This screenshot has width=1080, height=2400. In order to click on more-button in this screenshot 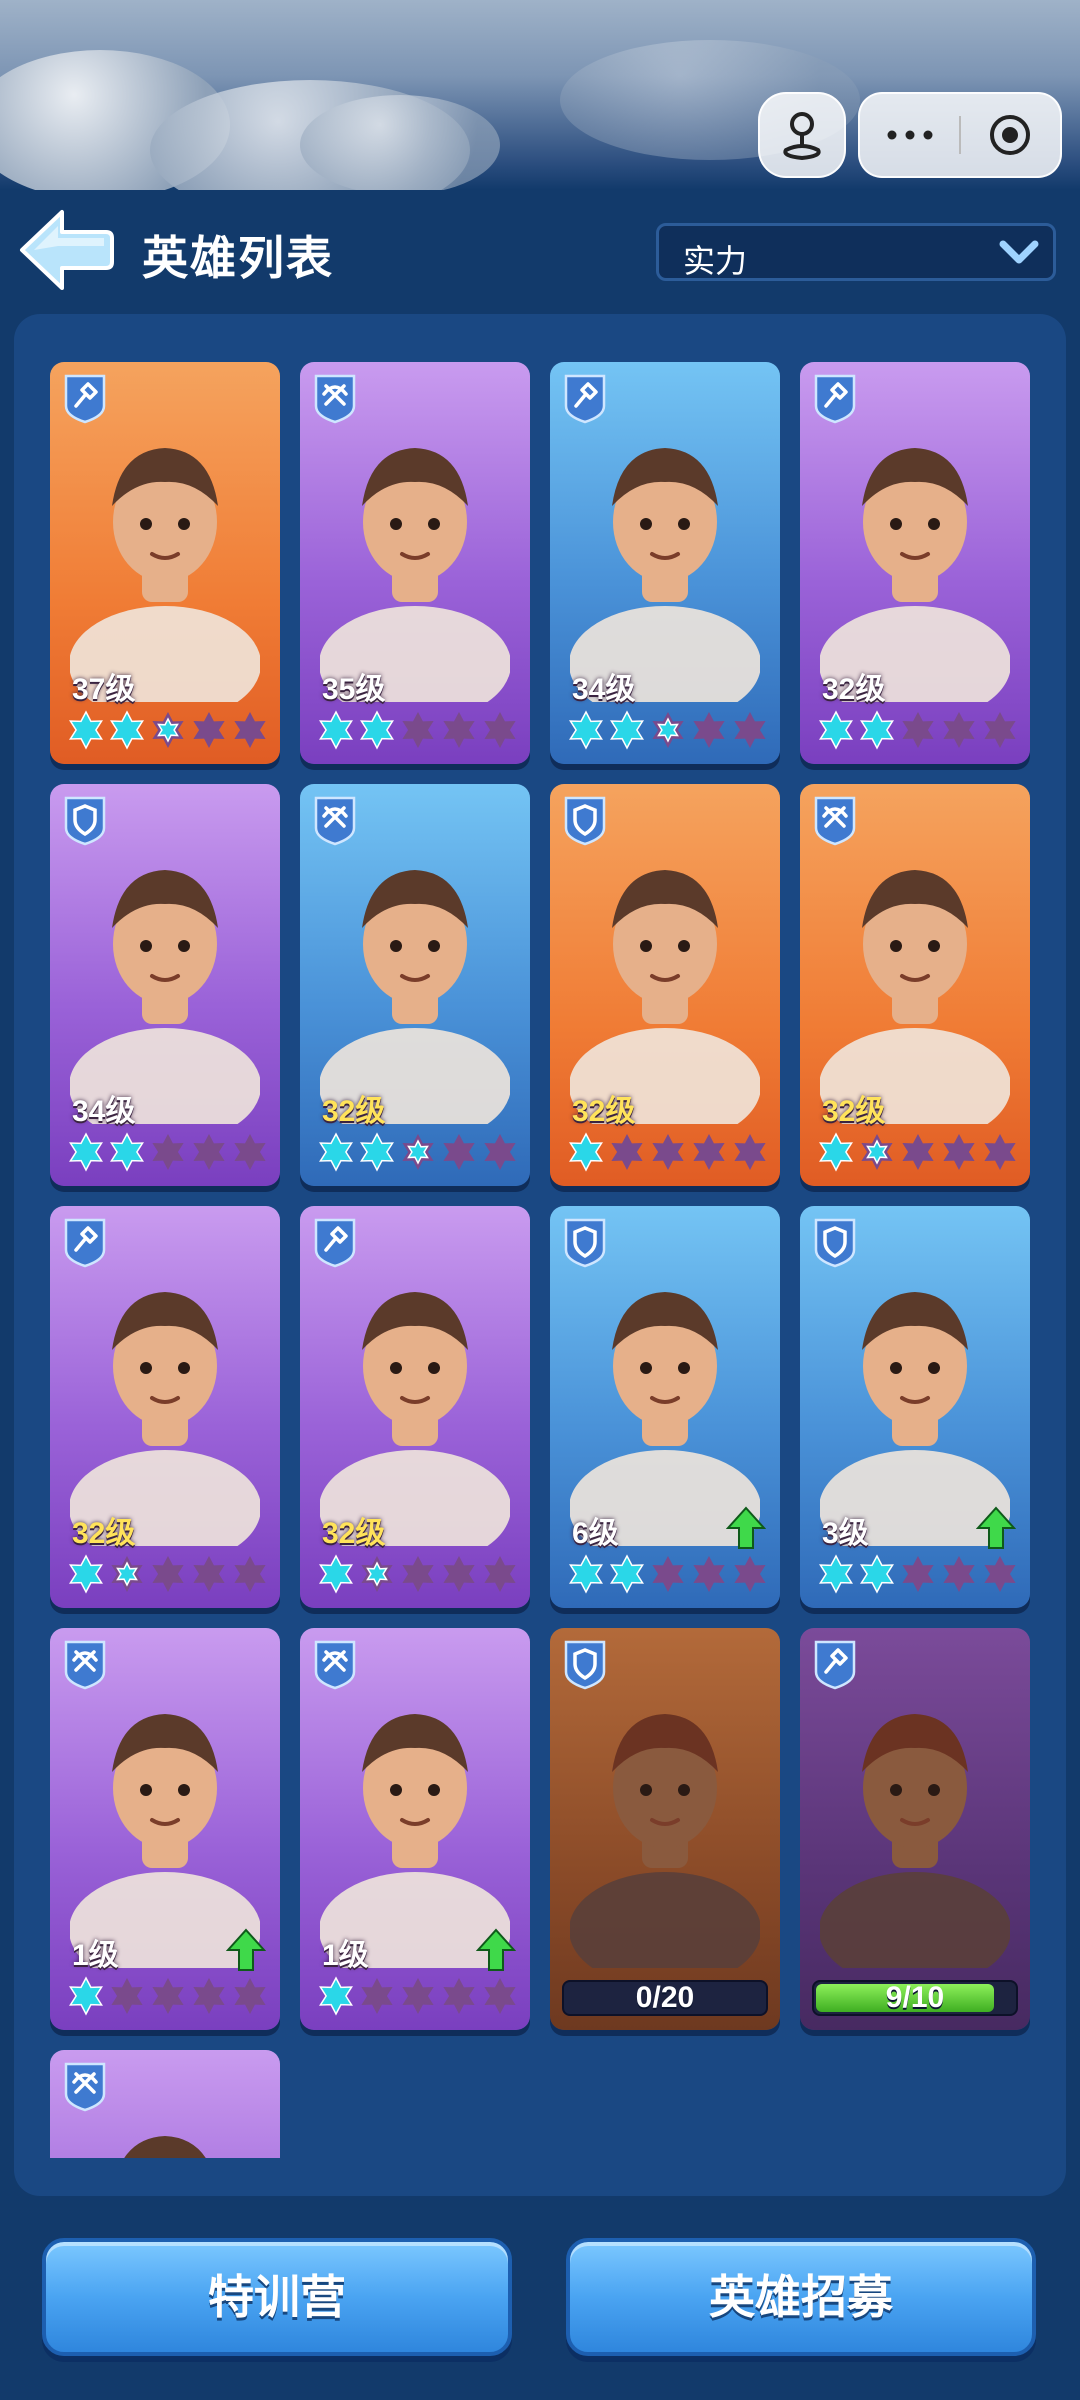, I will do `click(910, 135)`.